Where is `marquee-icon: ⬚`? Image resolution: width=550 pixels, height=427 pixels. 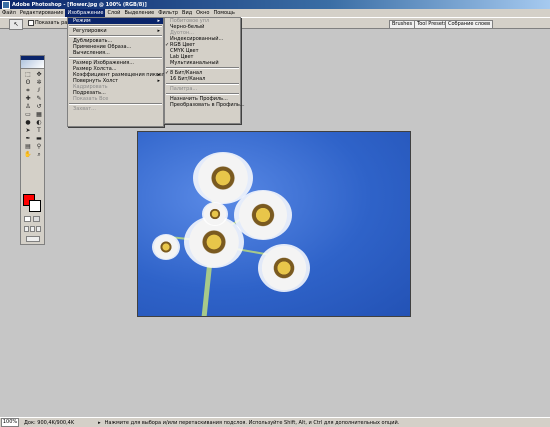
marquee-icon: ⬚ is located at coordinates (28, 74).